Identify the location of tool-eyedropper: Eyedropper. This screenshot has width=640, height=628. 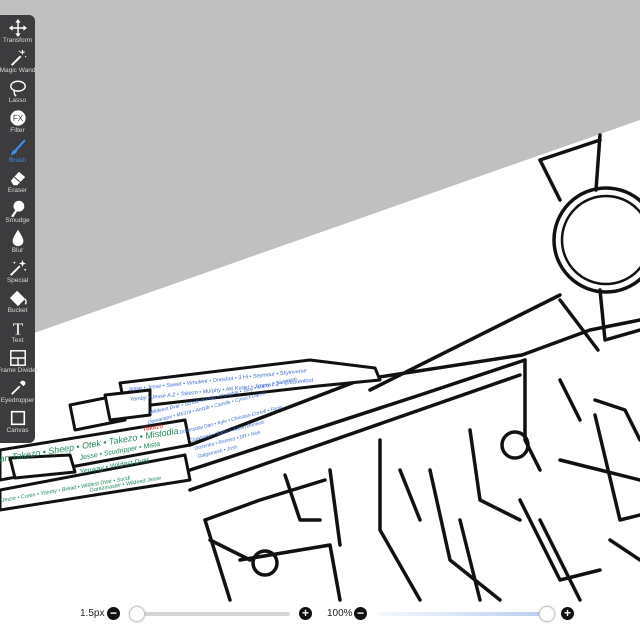
(17, 393).